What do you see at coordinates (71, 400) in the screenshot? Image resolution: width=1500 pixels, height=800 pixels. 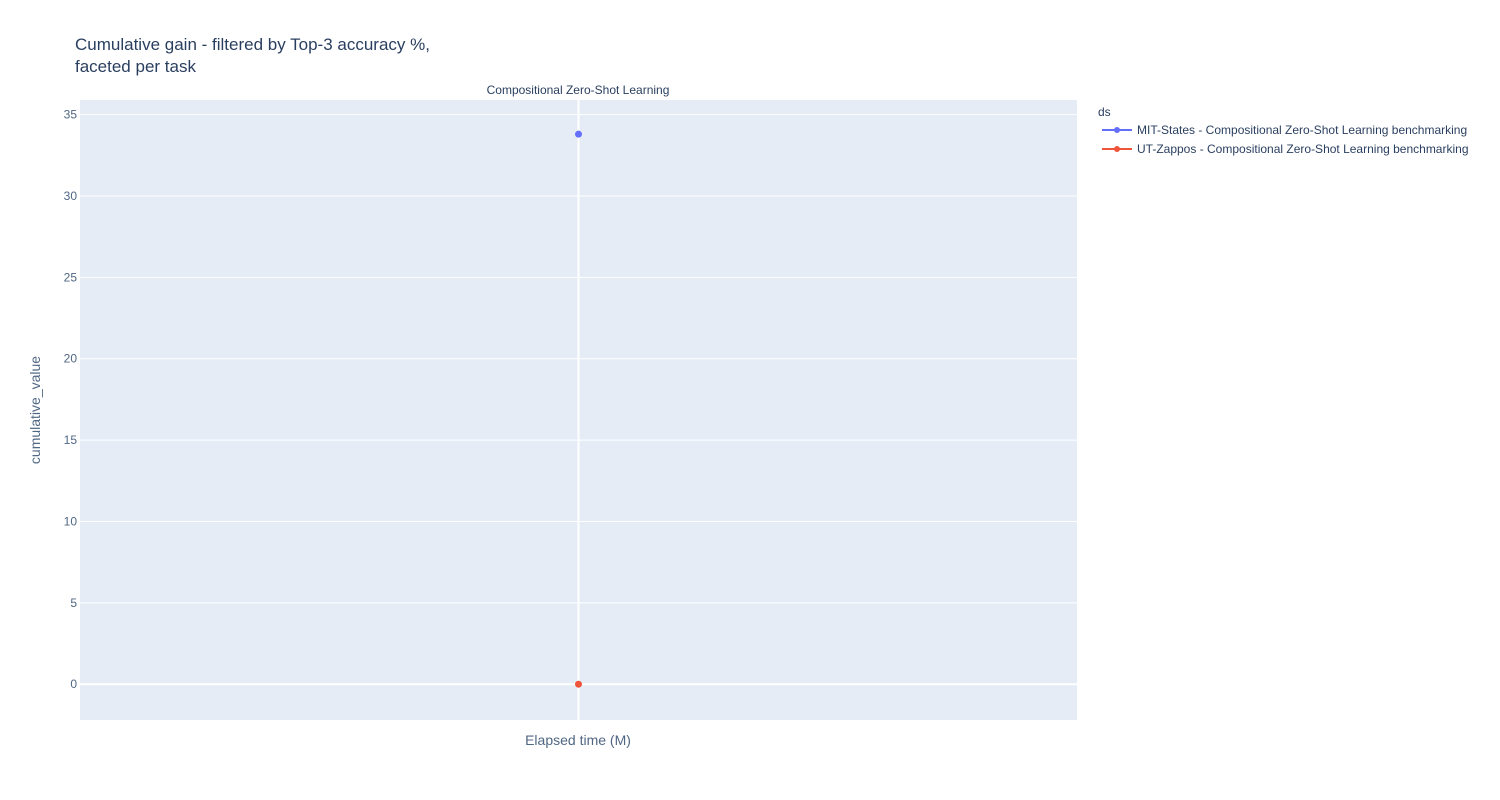 I see `y-axis-ticks: 0 5 10 15 20 25 30 35` at bounding box center [71, 400].